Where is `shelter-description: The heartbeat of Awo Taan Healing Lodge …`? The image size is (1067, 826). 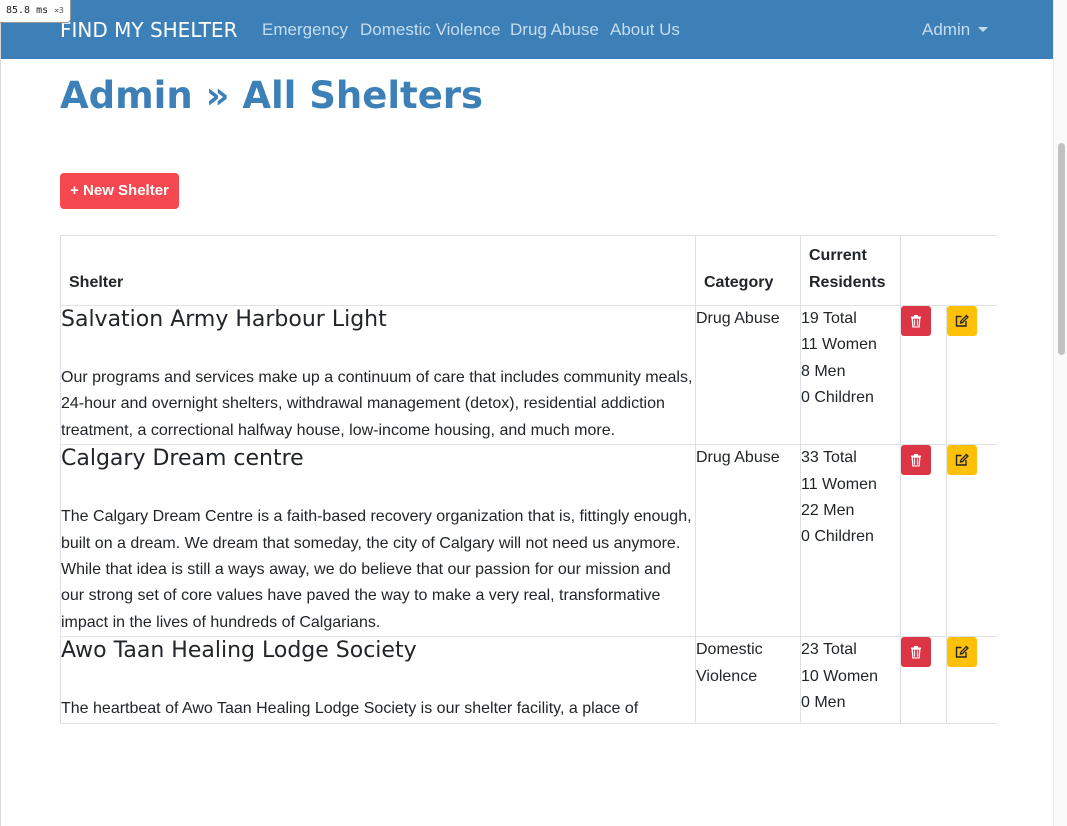
shelter-description: The heartbeat of Awo Taan Healing Lodge … is located at coordinates (350, 709).